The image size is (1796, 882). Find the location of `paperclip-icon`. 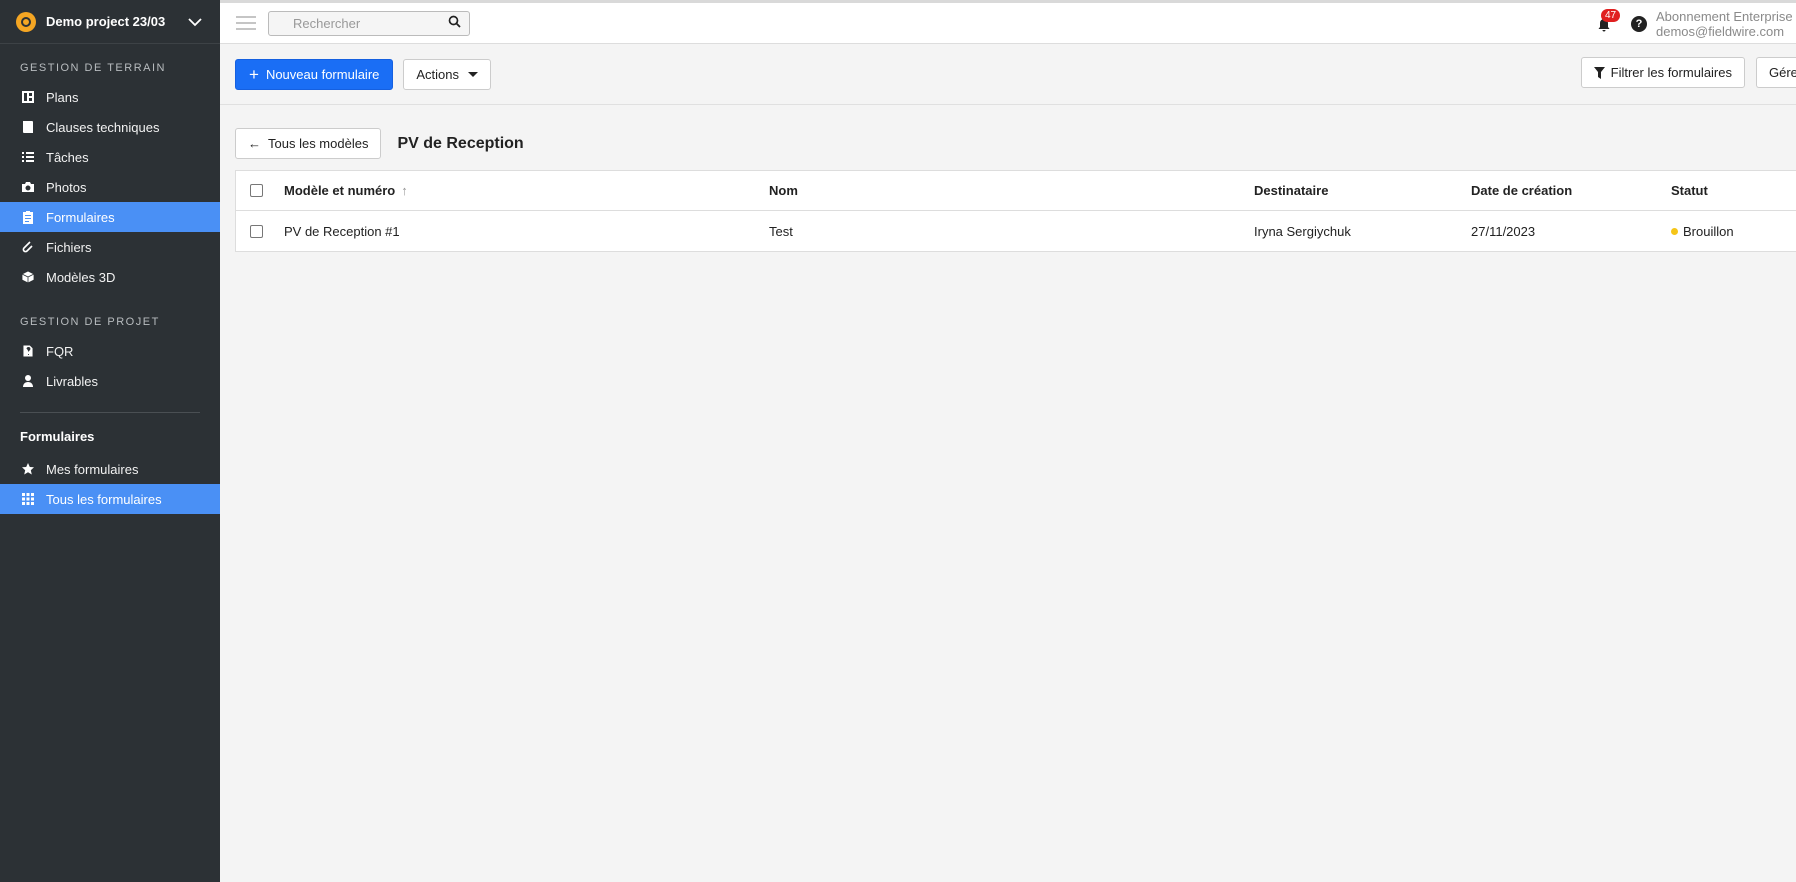

paperclip-icon is located at coordinates (28, 247).